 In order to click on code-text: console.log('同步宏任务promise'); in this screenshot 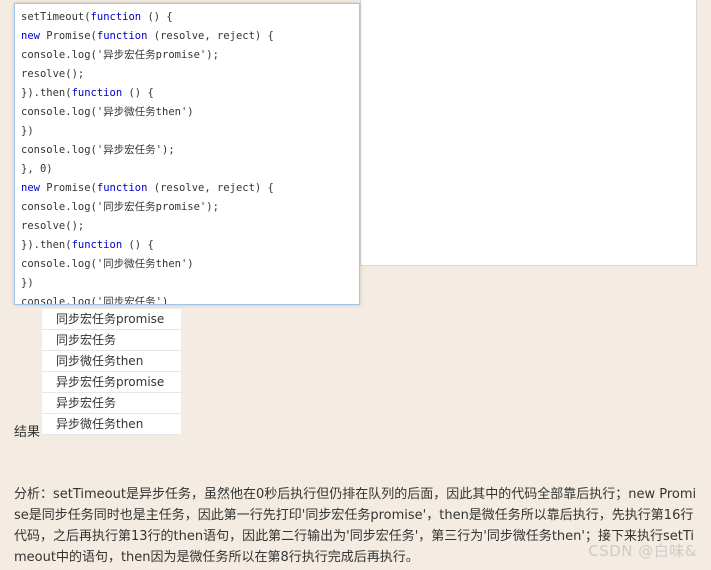, I will do `click(120, 207)`.